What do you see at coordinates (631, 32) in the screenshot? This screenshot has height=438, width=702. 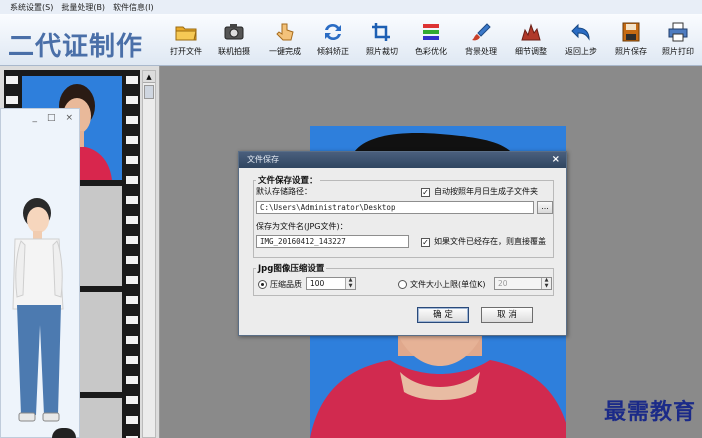 I see `save-disk-icon` at bounding box center [631, 32].